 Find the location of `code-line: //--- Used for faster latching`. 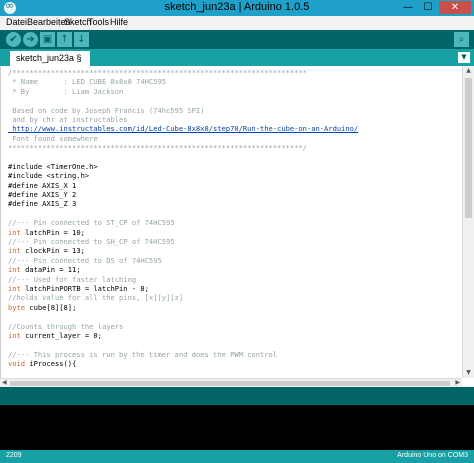

code-line: //--- Used for faster latching is located at coordinates (233, 279).